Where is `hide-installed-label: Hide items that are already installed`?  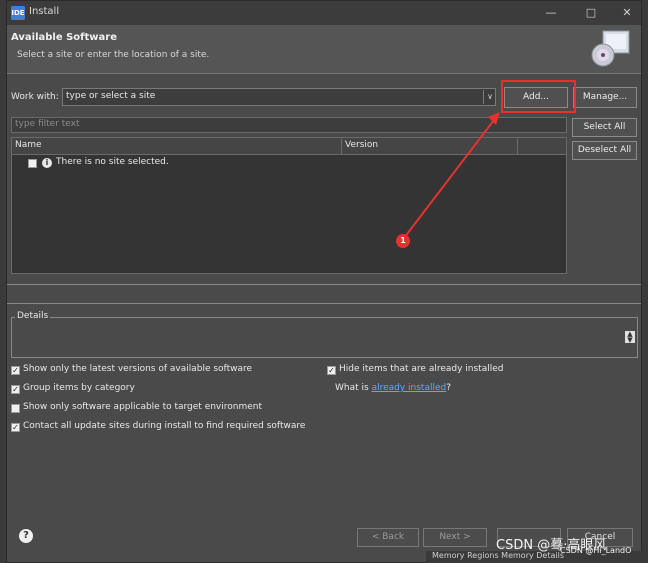
hide-installed-label: Hide items that are already installed is located at coordinates (421, 369).